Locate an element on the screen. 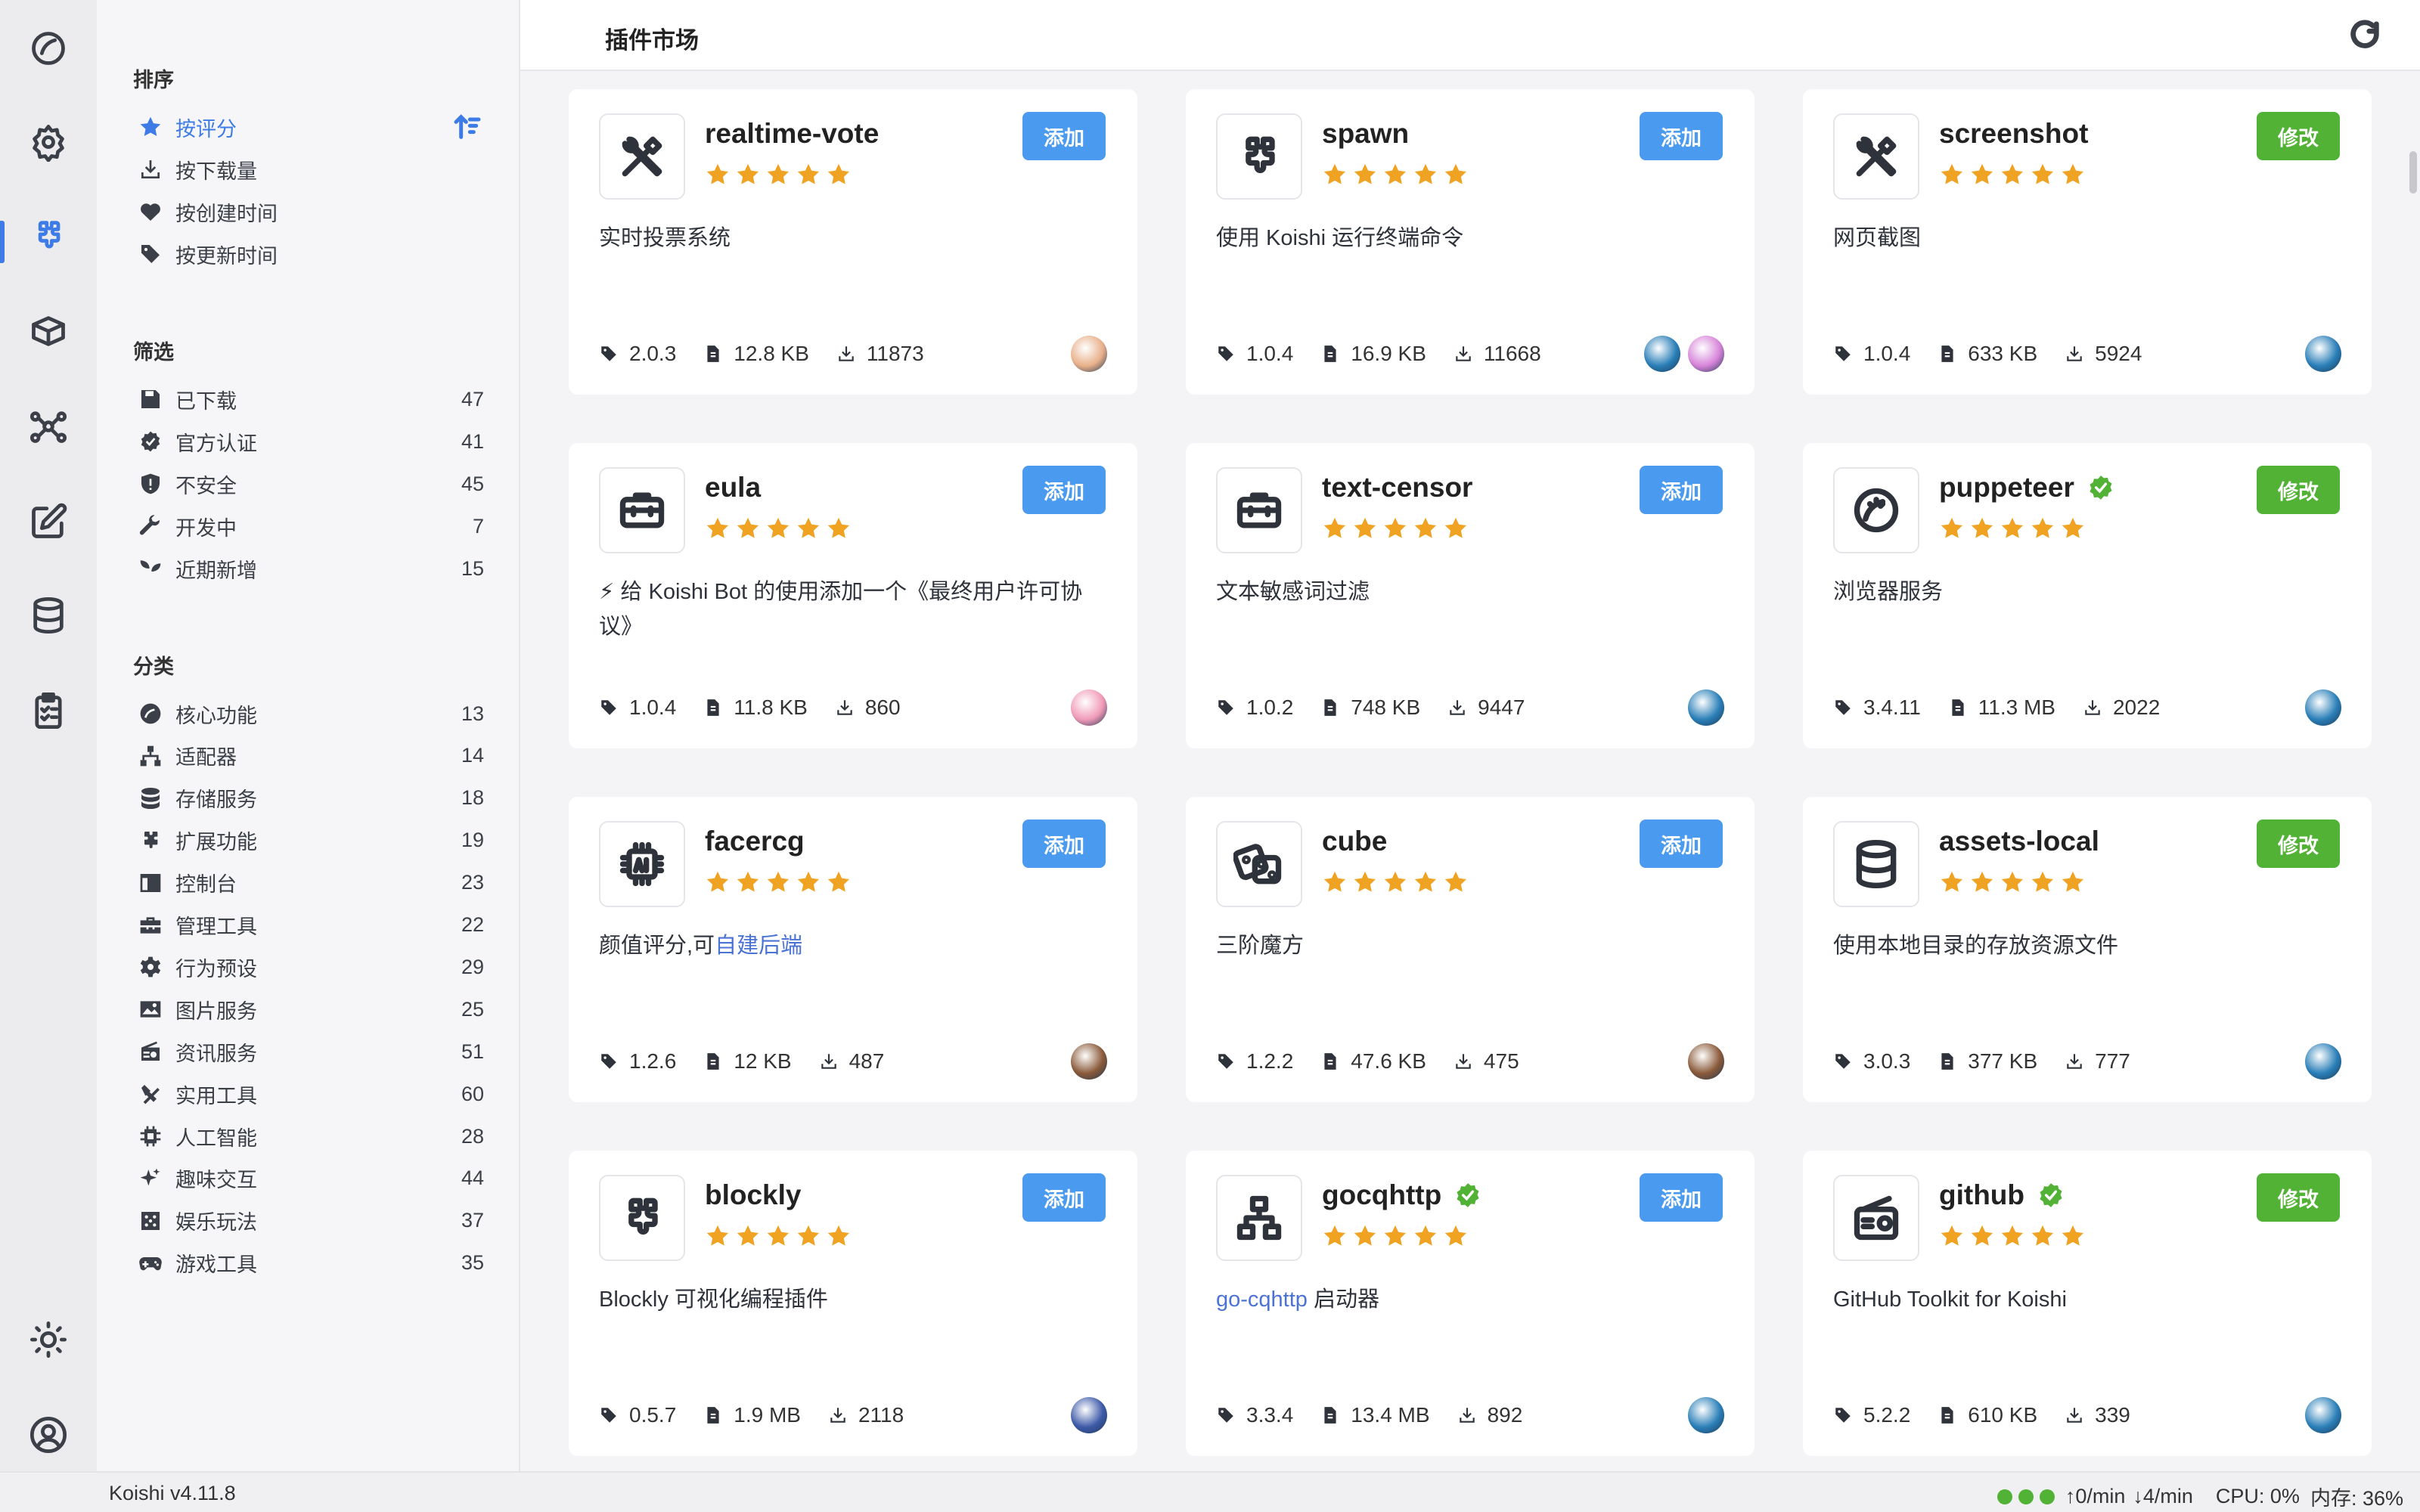 This screenshot has width=2420, height=1512. sidebar-item-count: 47 is located at coordinates (472, 399).